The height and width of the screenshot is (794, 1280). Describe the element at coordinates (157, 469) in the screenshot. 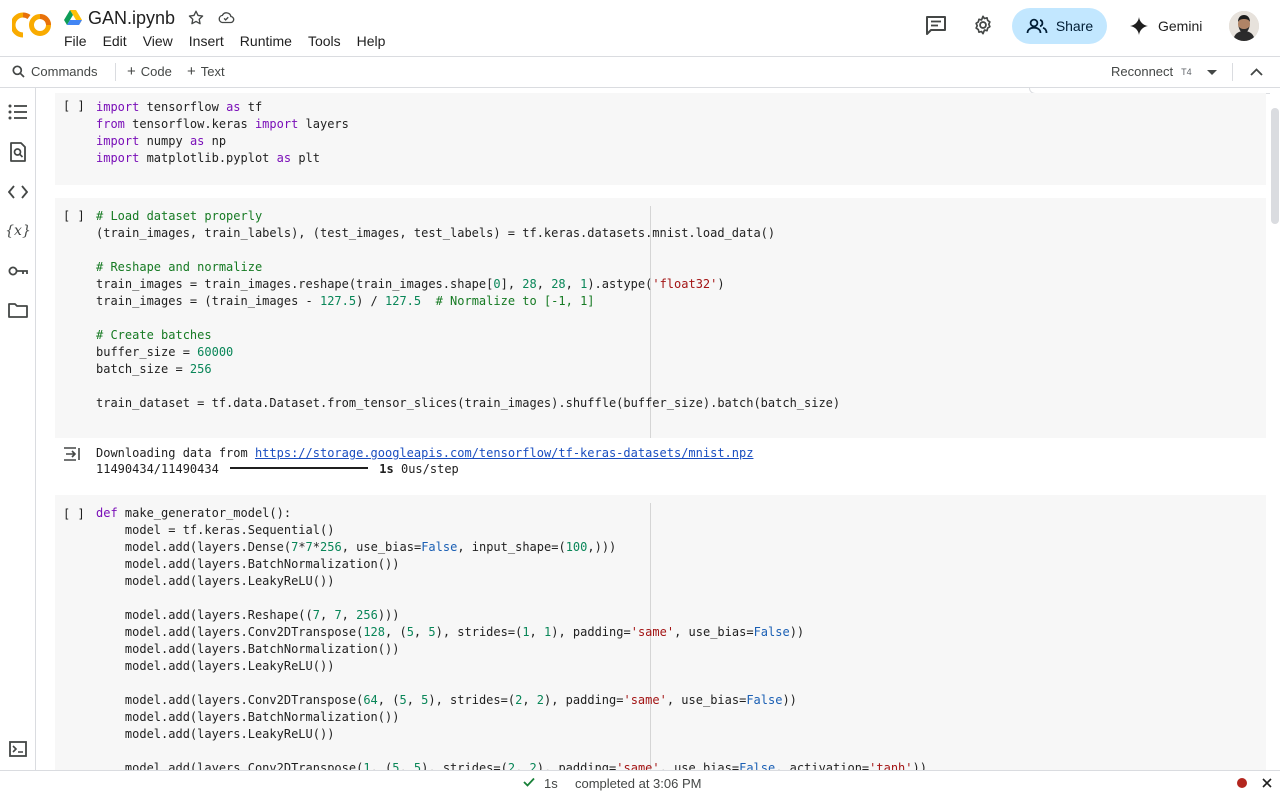

I see `progress-count: 11490434/11490434` at that location.